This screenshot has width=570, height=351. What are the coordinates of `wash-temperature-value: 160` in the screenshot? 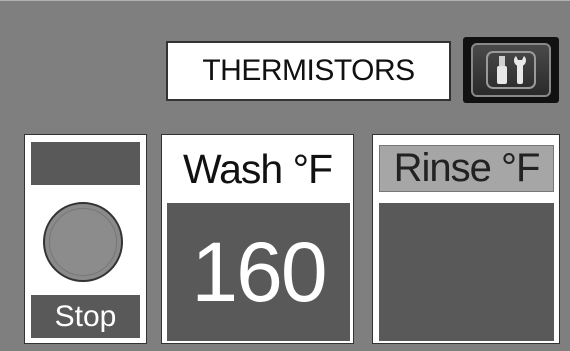 It's located at (259, 271).